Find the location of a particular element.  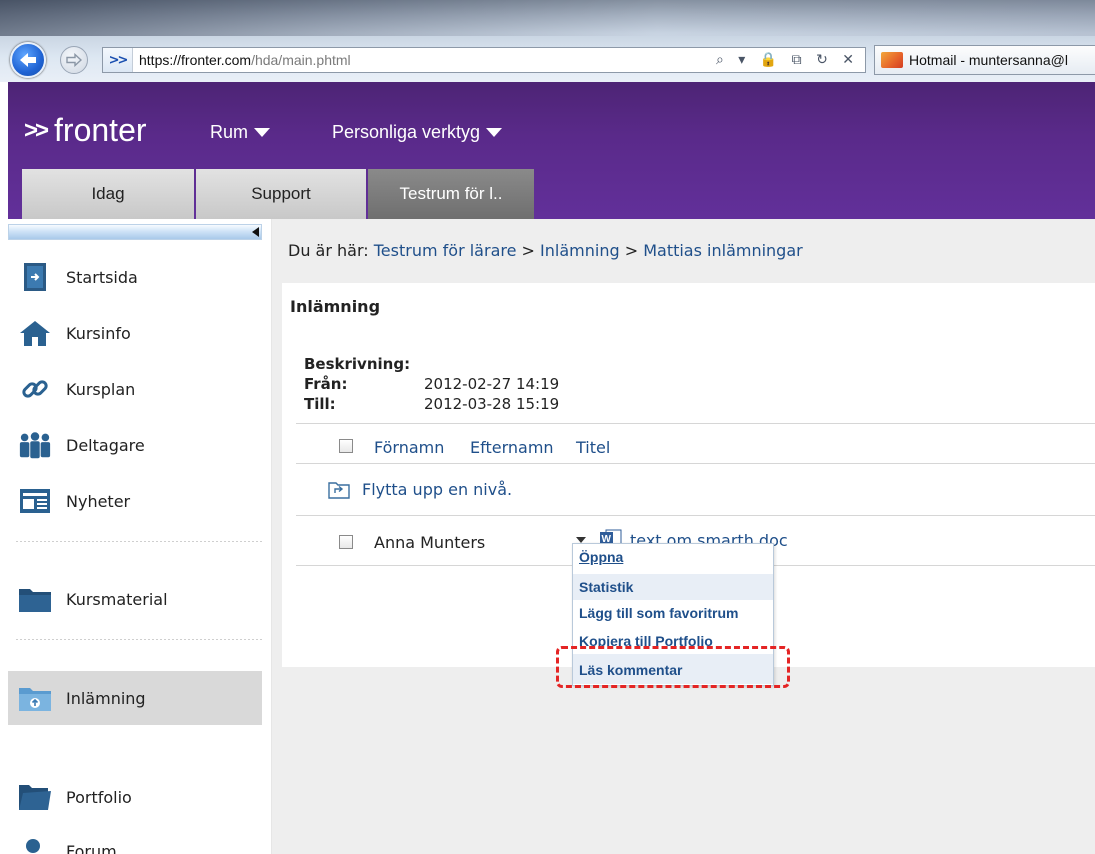

breadcrumb-link-mattias: Mattias inlämningar is located at coordinates (723, 250).